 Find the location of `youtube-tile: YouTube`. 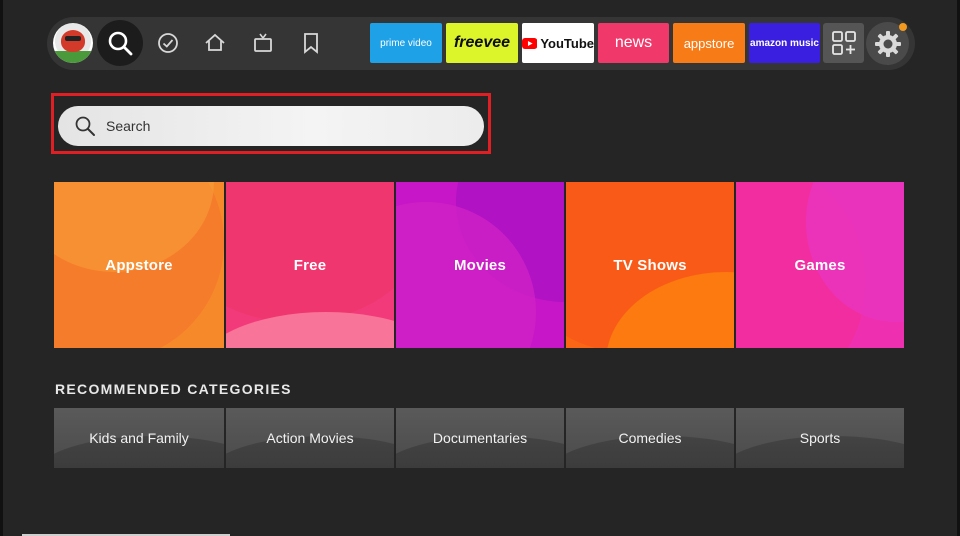

youtube-tile: YouTube is located at coordinates (558, 43).